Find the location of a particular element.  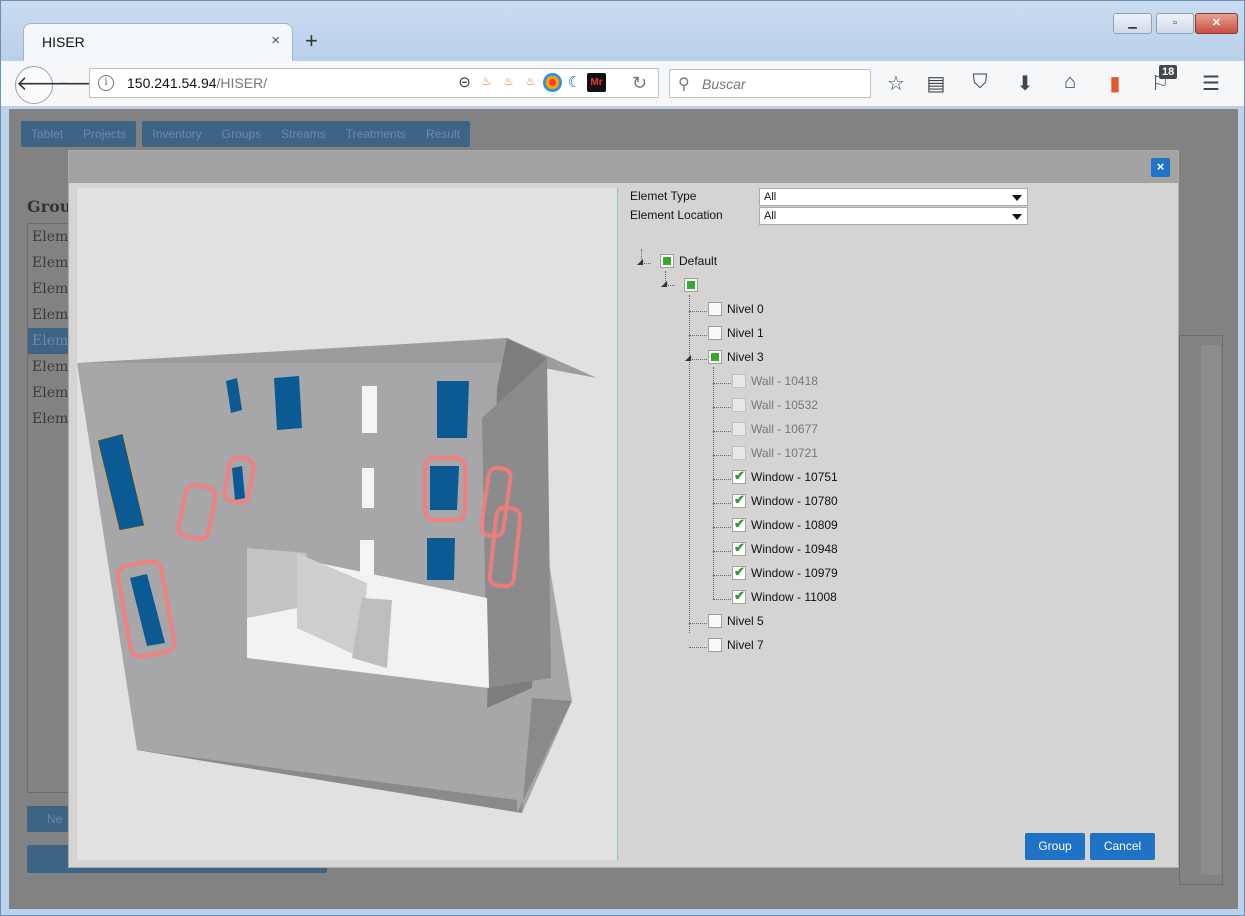

java-icon: ♨ is located at coordinates (486, 82).